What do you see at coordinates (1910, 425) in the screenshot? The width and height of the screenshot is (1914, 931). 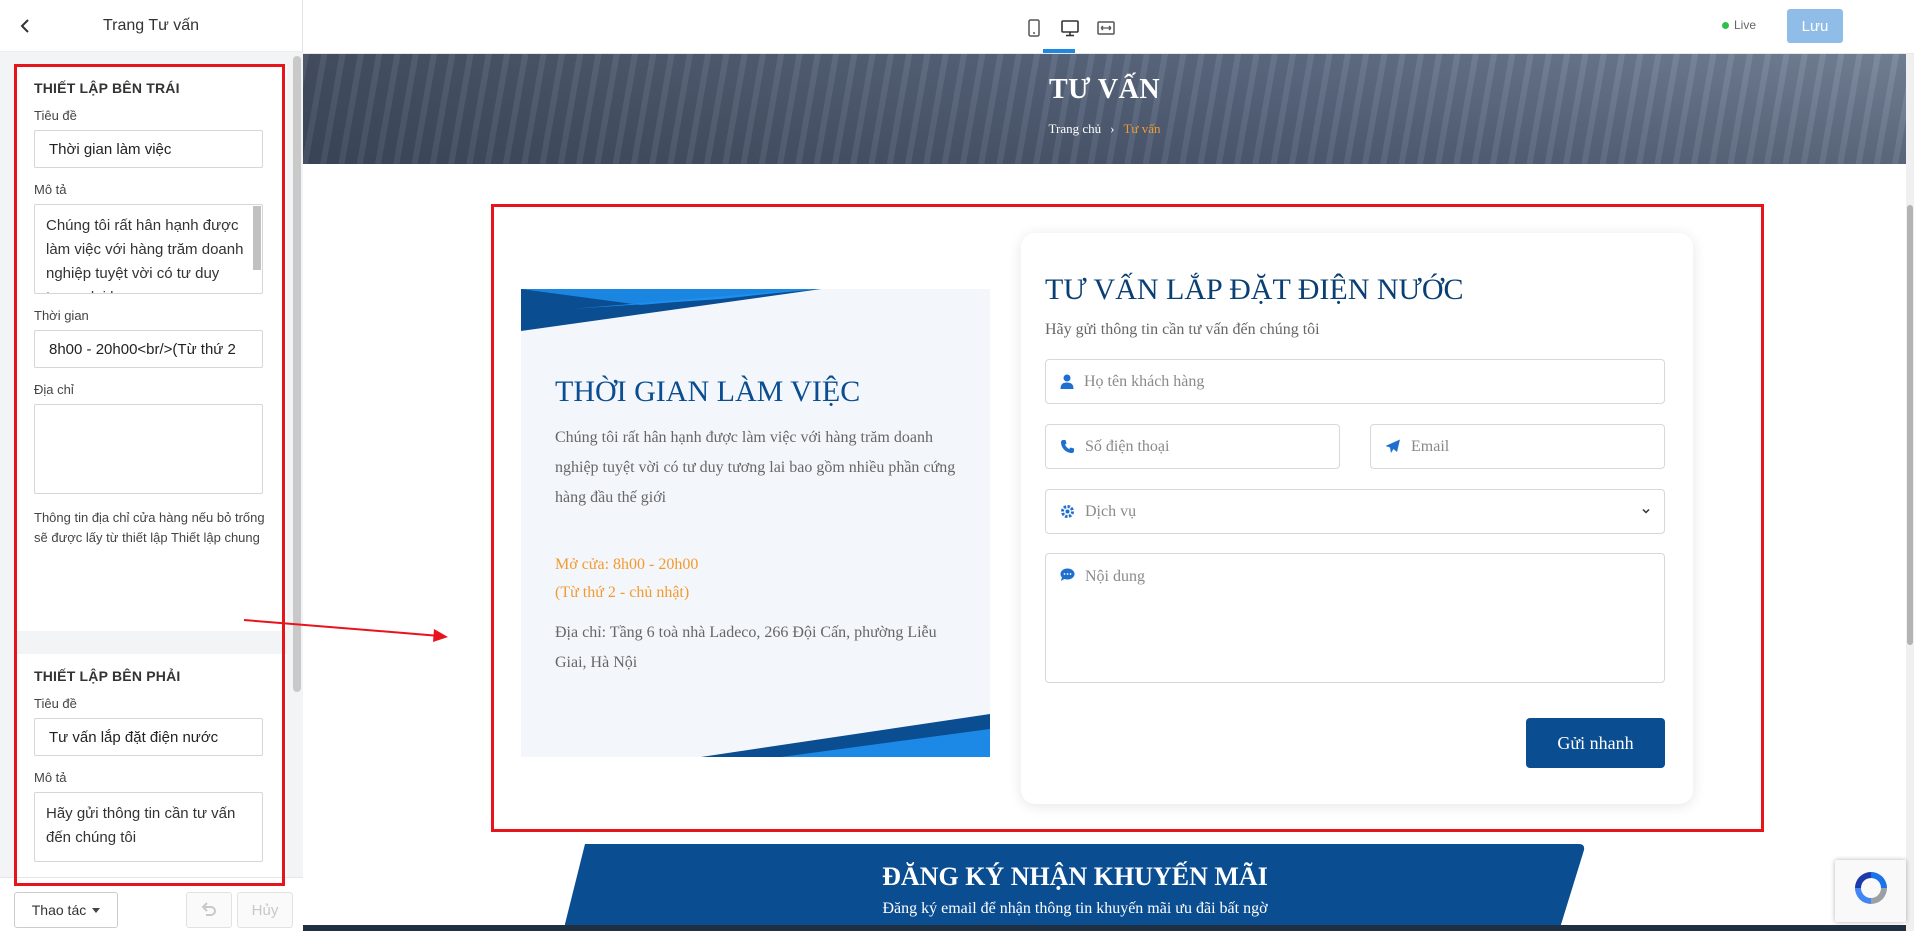 I see `preview-scroll-thumb` at bounding box center [1910, 425].